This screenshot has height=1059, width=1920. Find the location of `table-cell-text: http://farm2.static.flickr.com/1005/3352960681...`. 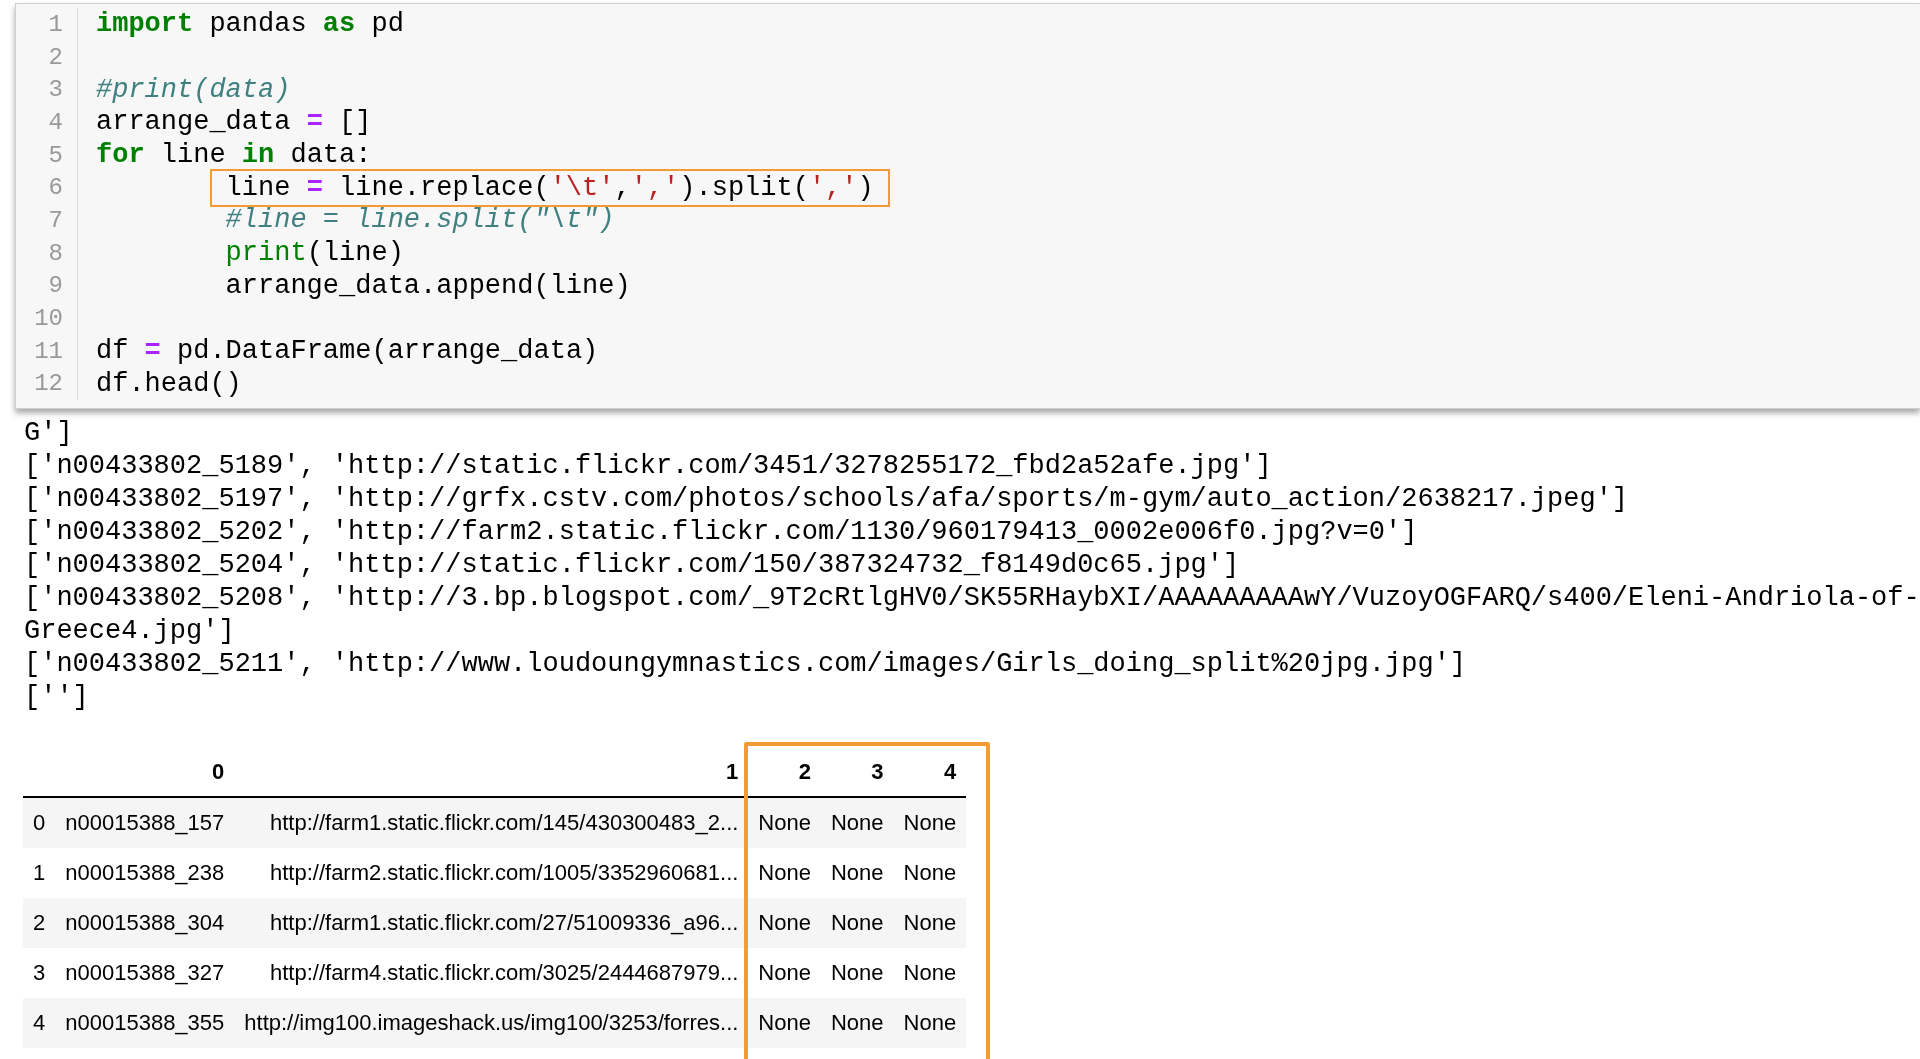

table-cell-text: http://farm2.static.flickr.com/1005/3352960681... is located at coordinates (504, 873).